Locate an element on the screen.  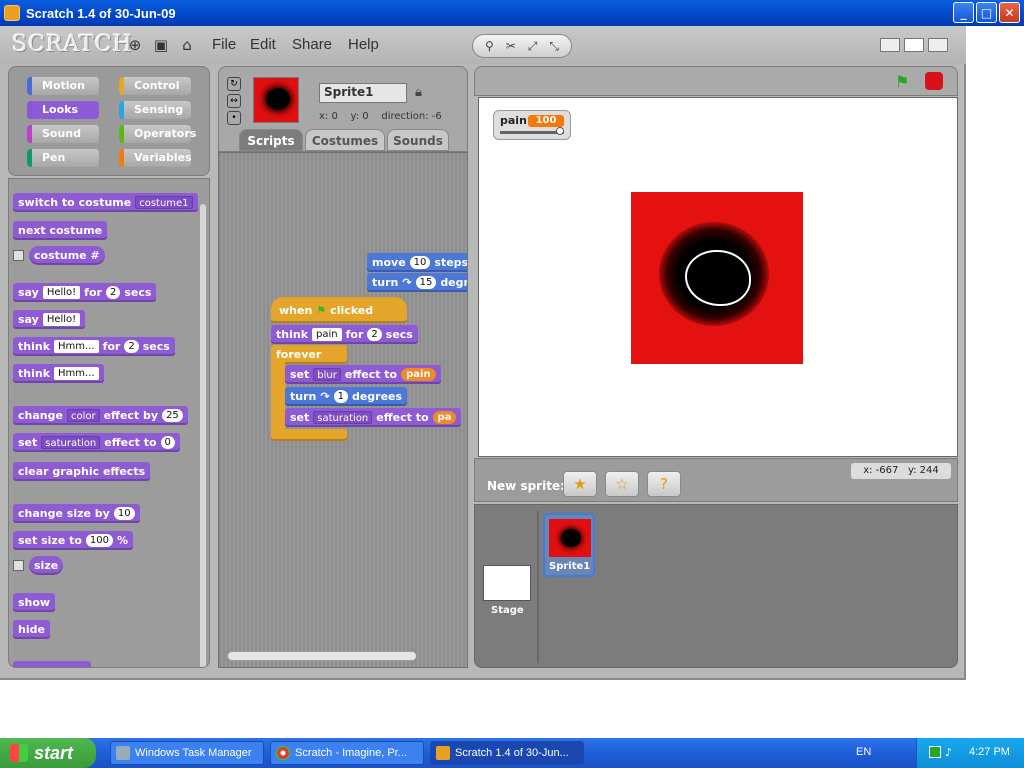
green-flag-button: ⚑ is located at coordinates (902, 81).